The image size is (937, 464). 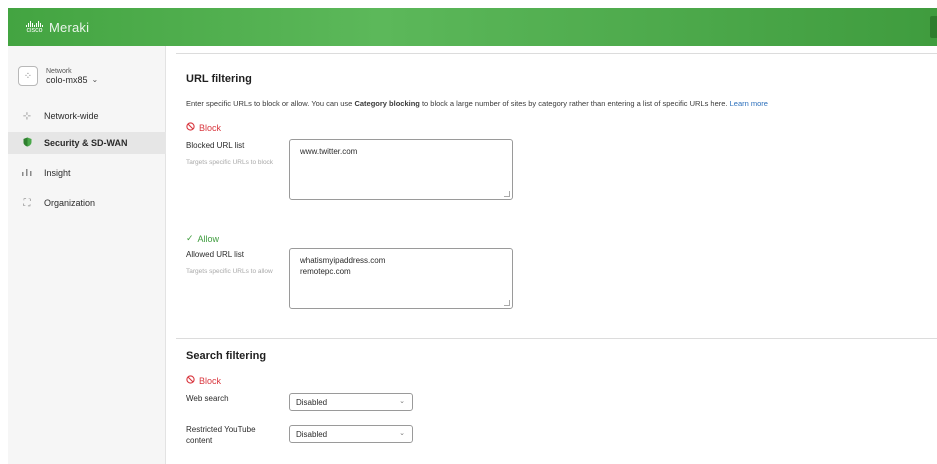 What do you see at coordinates (27, 116) in the screenshot?
I see `network-wide-icon: ⊹` at bounding box center [27, 116].